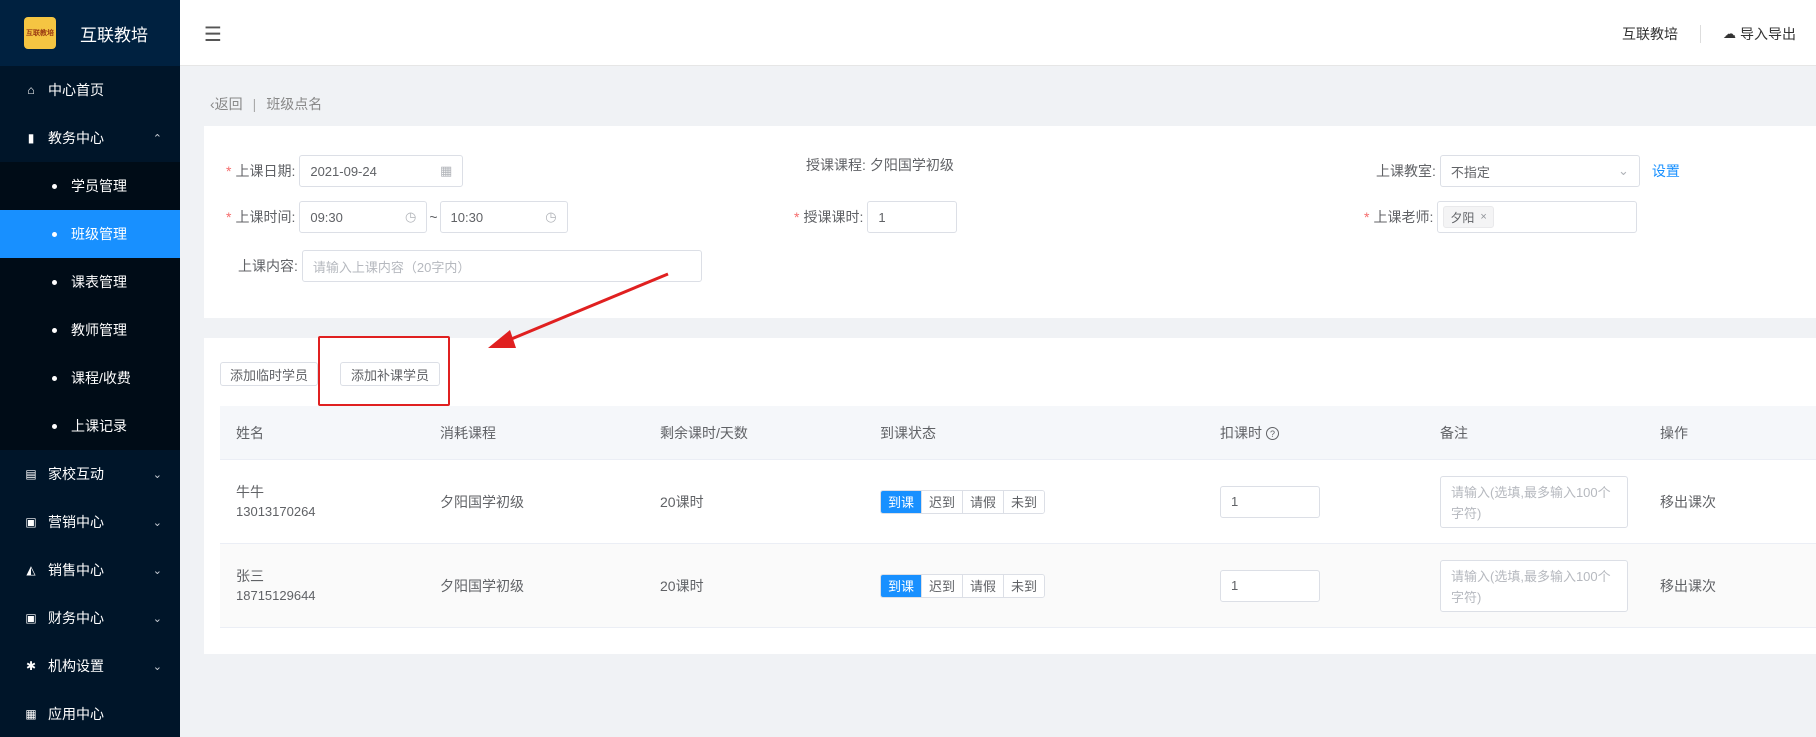 Image resolution: width=1816 pixels, height=737 pixels. Describe the element at coordinates (90, 186) in the screenshot. I see `sidebar-sub-students: 学员管理` at that location.